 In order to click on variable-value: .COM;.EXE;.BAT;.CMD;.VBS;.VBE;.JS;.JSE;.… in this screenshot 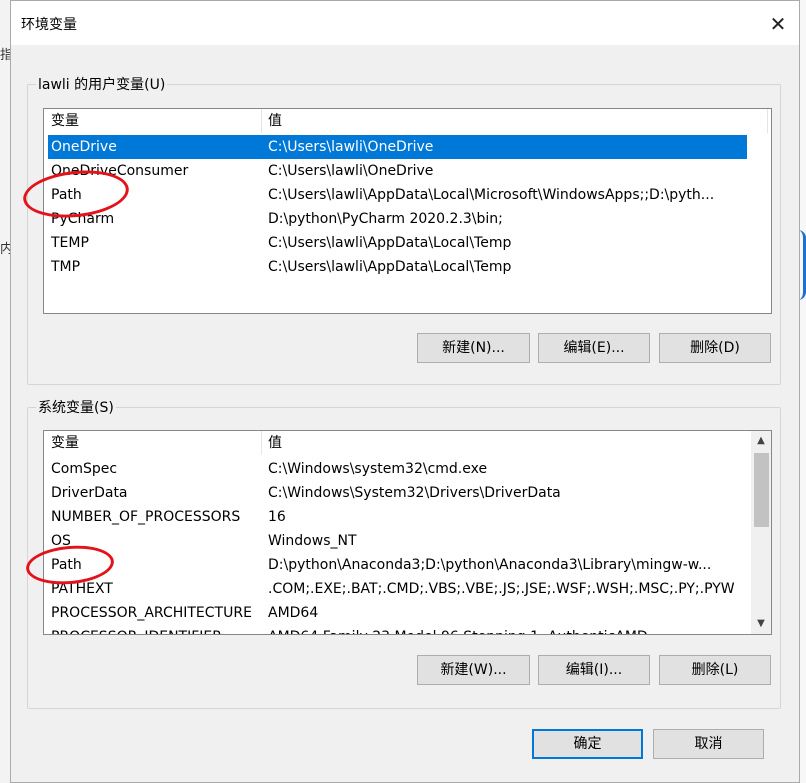, I will do `click(501, 589)`.